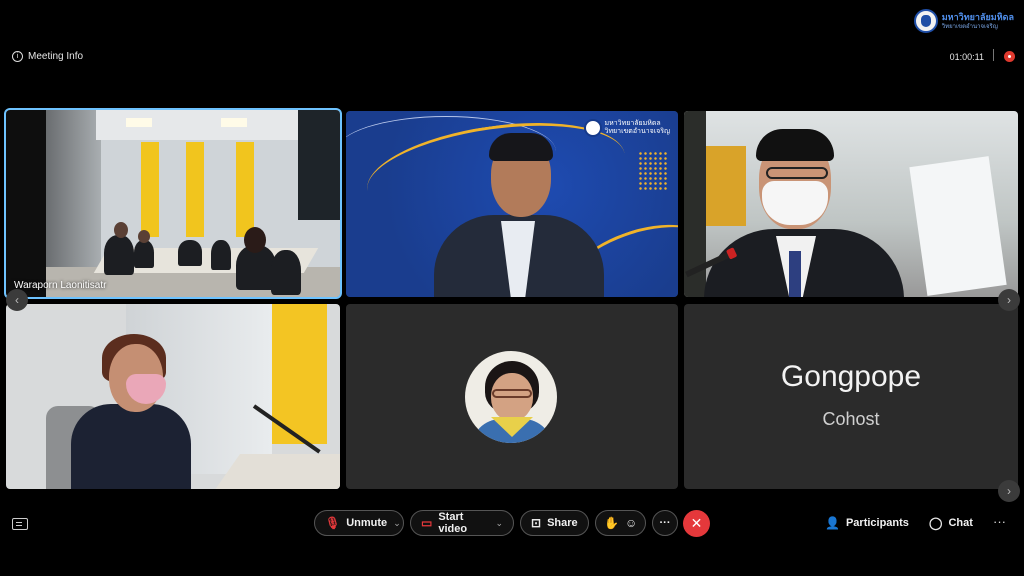 Image resolution: width=1024 pixels, height=576 pixels. I want to click on previous-page-arrow-icon: ‹, so click(17, 300).